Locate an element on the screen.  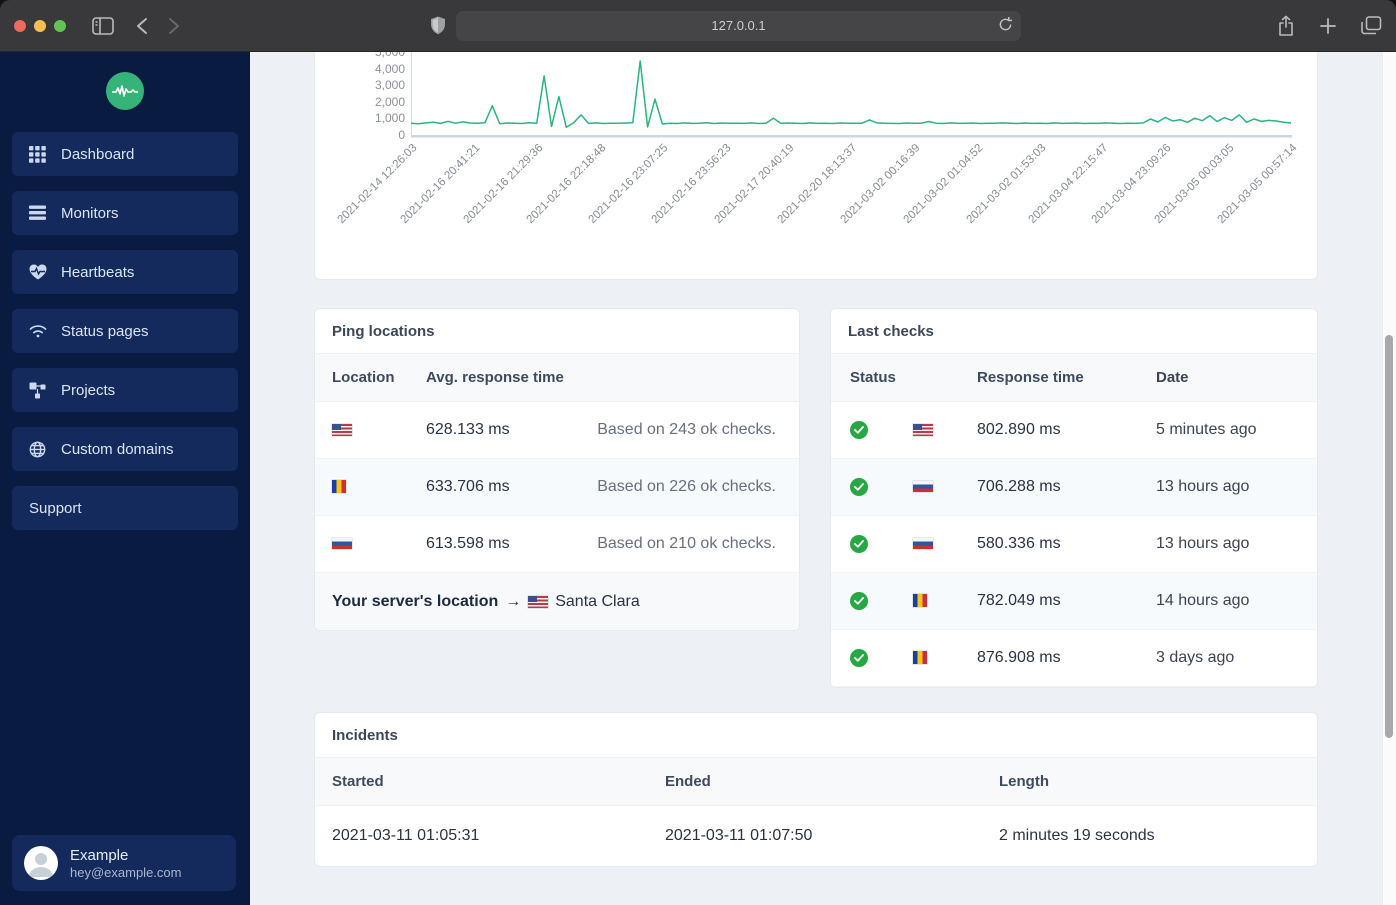
table-header: Location Avg. response time is located at coordinates (557, 378).